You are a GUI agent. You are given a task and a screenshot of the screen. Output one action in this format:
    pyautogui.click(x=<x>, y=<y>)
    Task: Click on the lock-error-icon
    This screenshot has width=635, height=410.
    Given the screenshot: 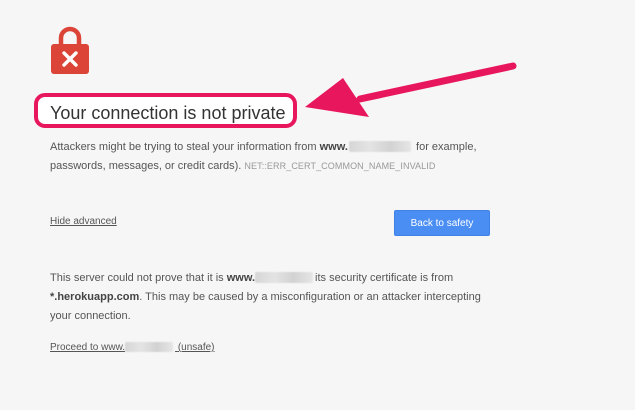 What is the action you would take?
    pyautogui.click(x=70, y=50)
    